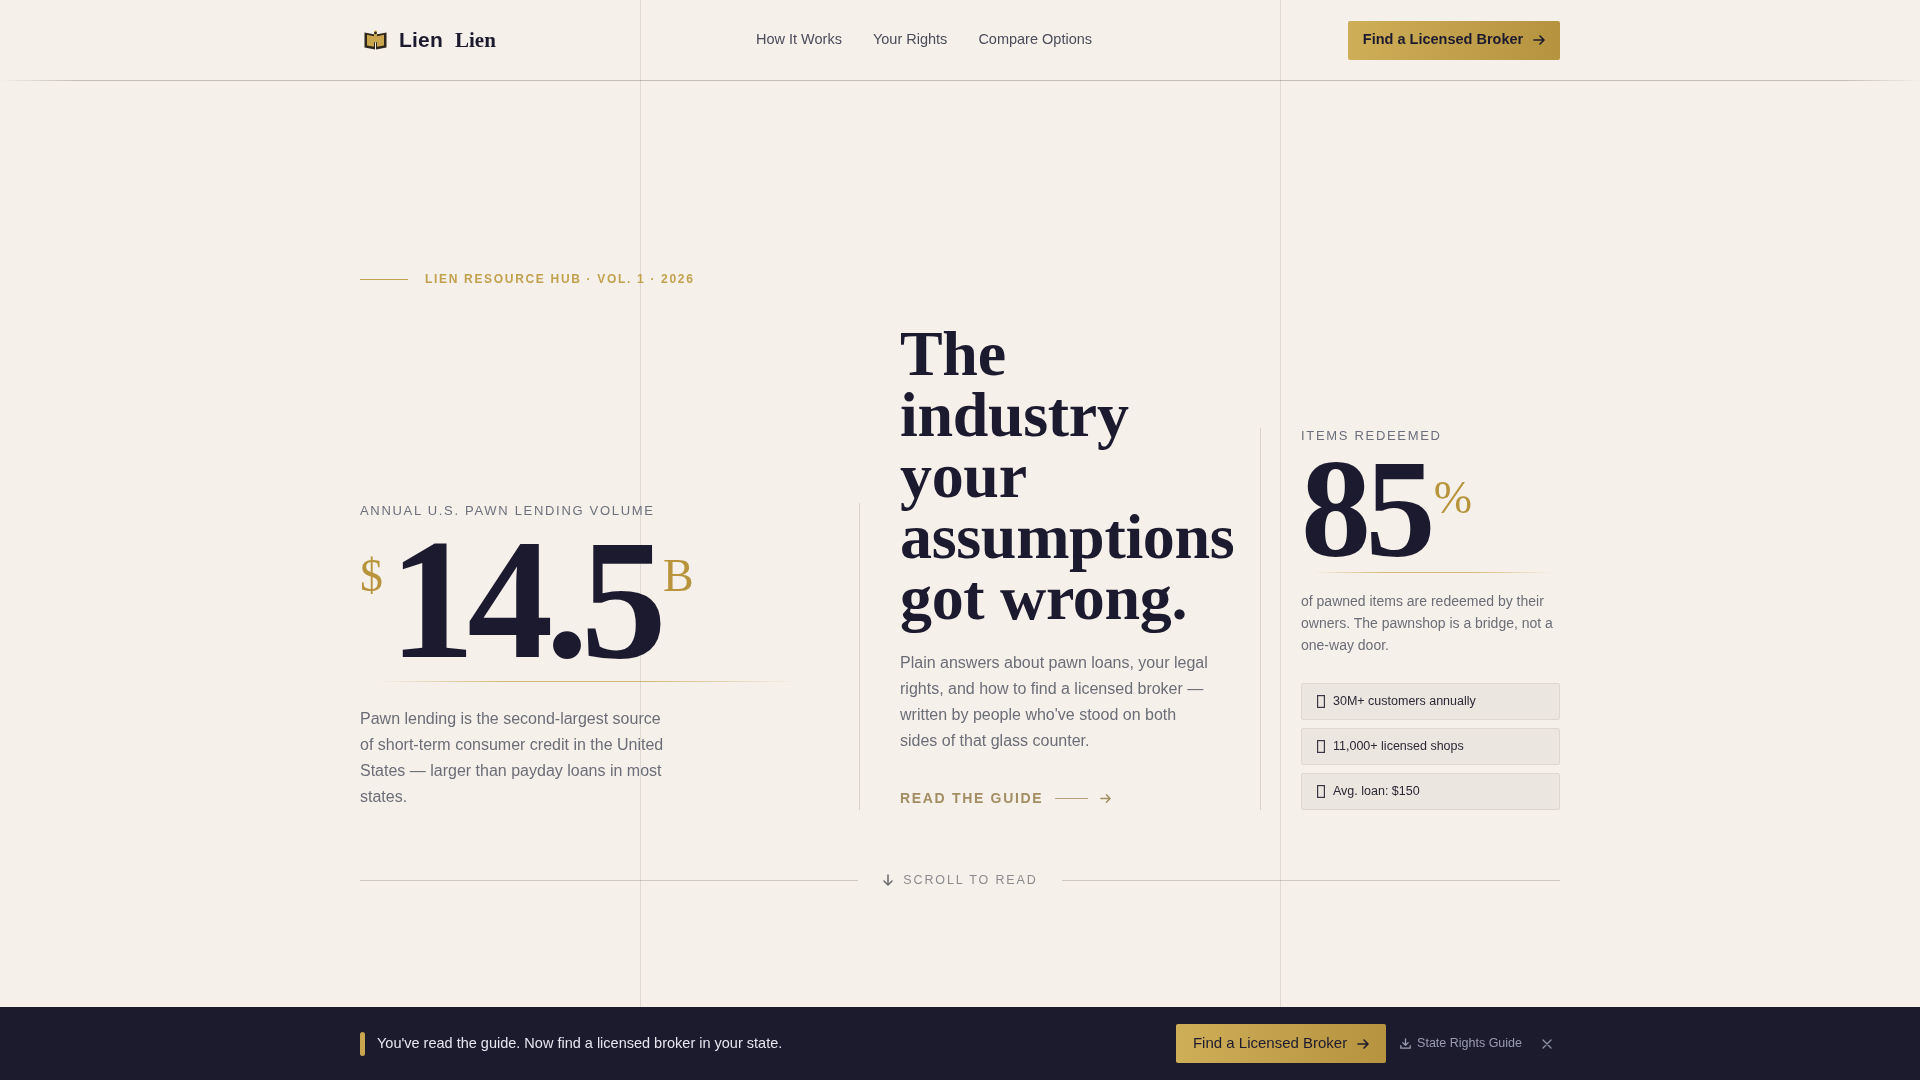 The height and width of the screenshot is (1080, 1920). Describe the element at coordinates (1398, 747) in the screenshot. I see `fact-text: 11,000+ licensed shops` at that location.